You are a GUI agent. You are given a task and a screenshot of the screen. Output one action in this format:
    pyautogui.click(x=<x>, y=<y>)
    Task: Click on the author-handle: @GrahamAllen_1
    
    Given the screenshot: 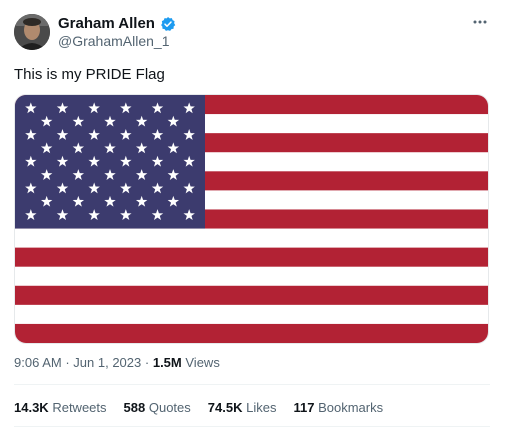 What is the action you would take?
    pyautogui.click(x=114, y=41)
    